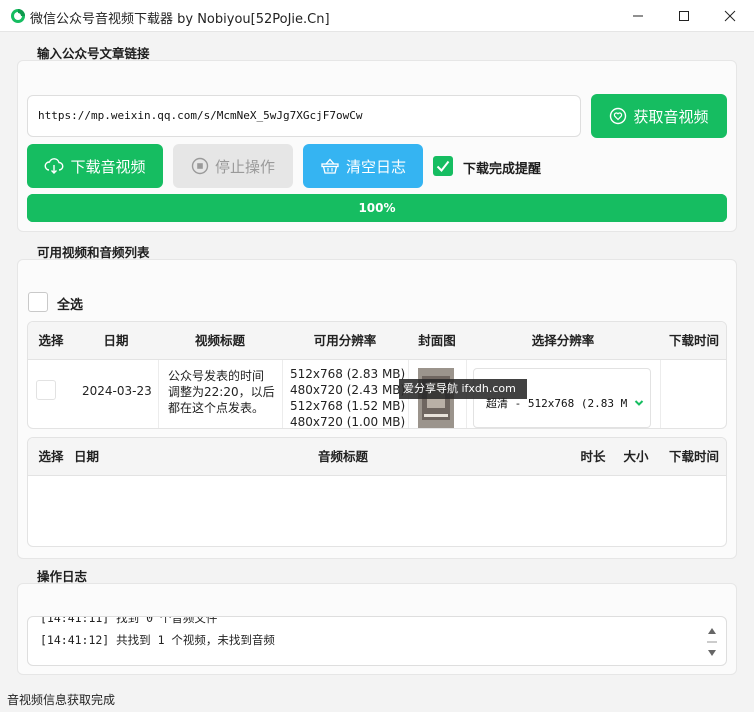 The height and width of the screenshot is (712, 754). Describe the element at coordinates (593, 457) in the screenshot. I see `audio-col-duration: 时长` at that location.